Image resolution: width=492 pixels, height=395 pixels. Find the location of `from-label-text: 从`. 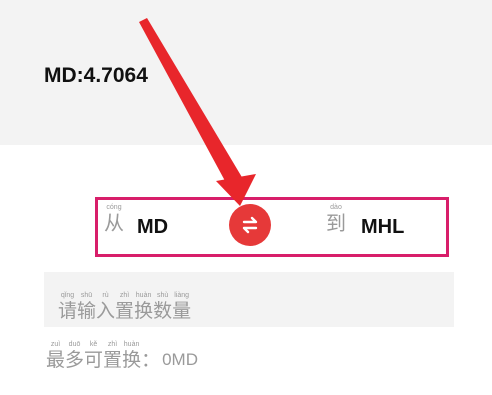

from-label-text: 从 is located at coordinates (114, 223).